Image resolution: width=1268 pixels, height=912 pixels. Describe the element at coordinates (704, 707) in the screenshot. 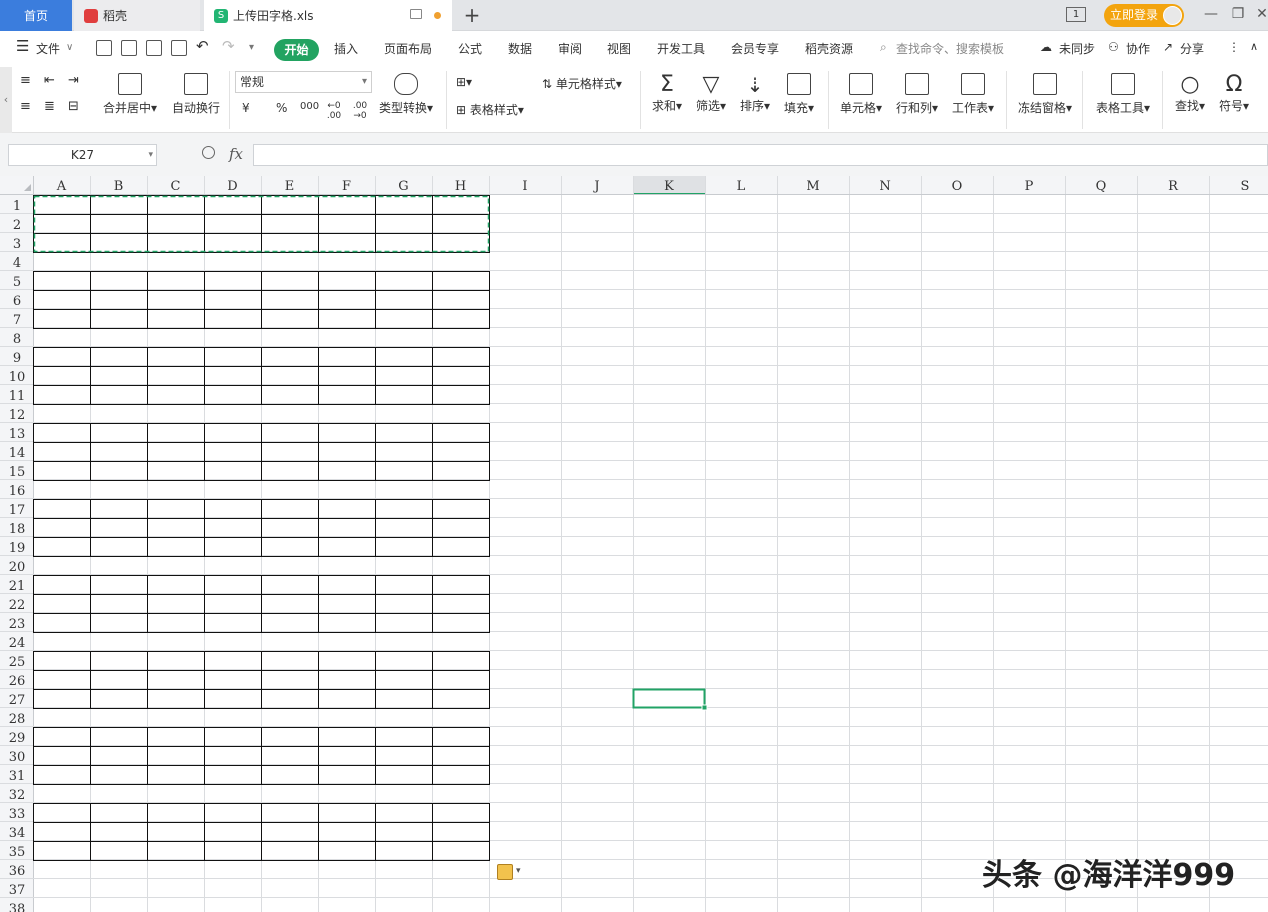

I see `fill-handle` at that location.